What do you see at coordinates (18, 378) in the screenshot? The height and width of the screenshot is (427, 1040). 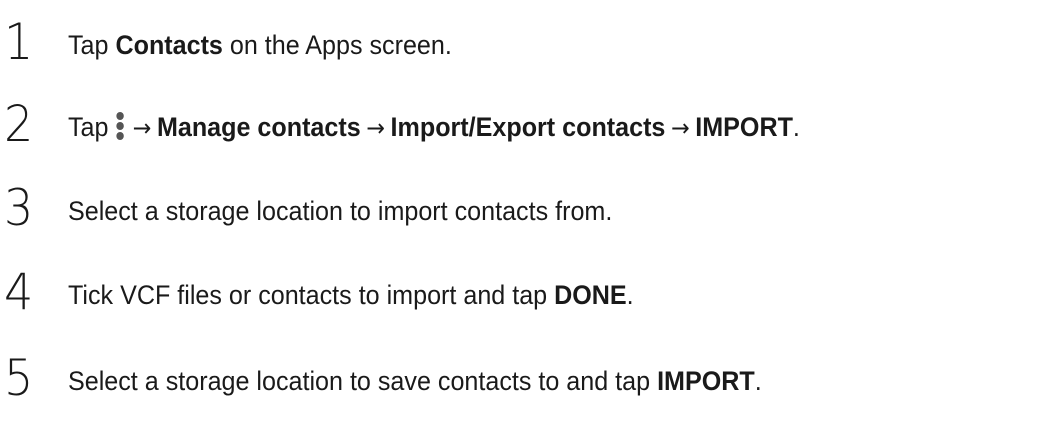 I see `step-number: 5` at bounding box center [18, 378].